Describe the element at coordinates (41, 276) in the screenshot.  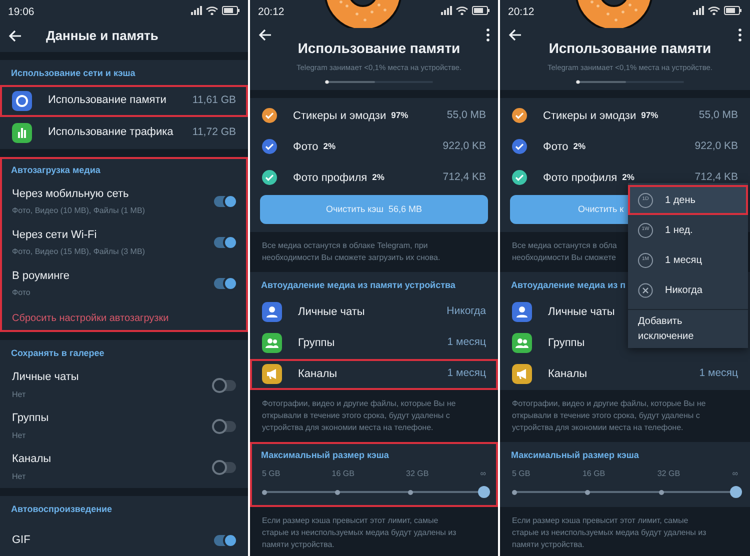
I see `row-label: В роуминге` at that location.